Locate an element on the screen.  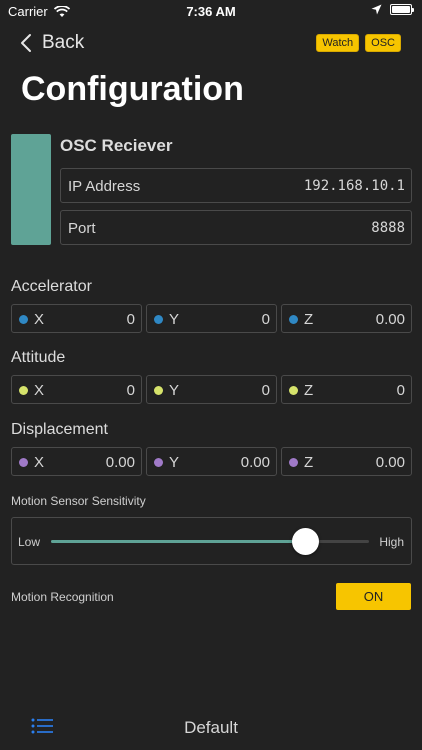
status-right is located at coordinates (392, 9).